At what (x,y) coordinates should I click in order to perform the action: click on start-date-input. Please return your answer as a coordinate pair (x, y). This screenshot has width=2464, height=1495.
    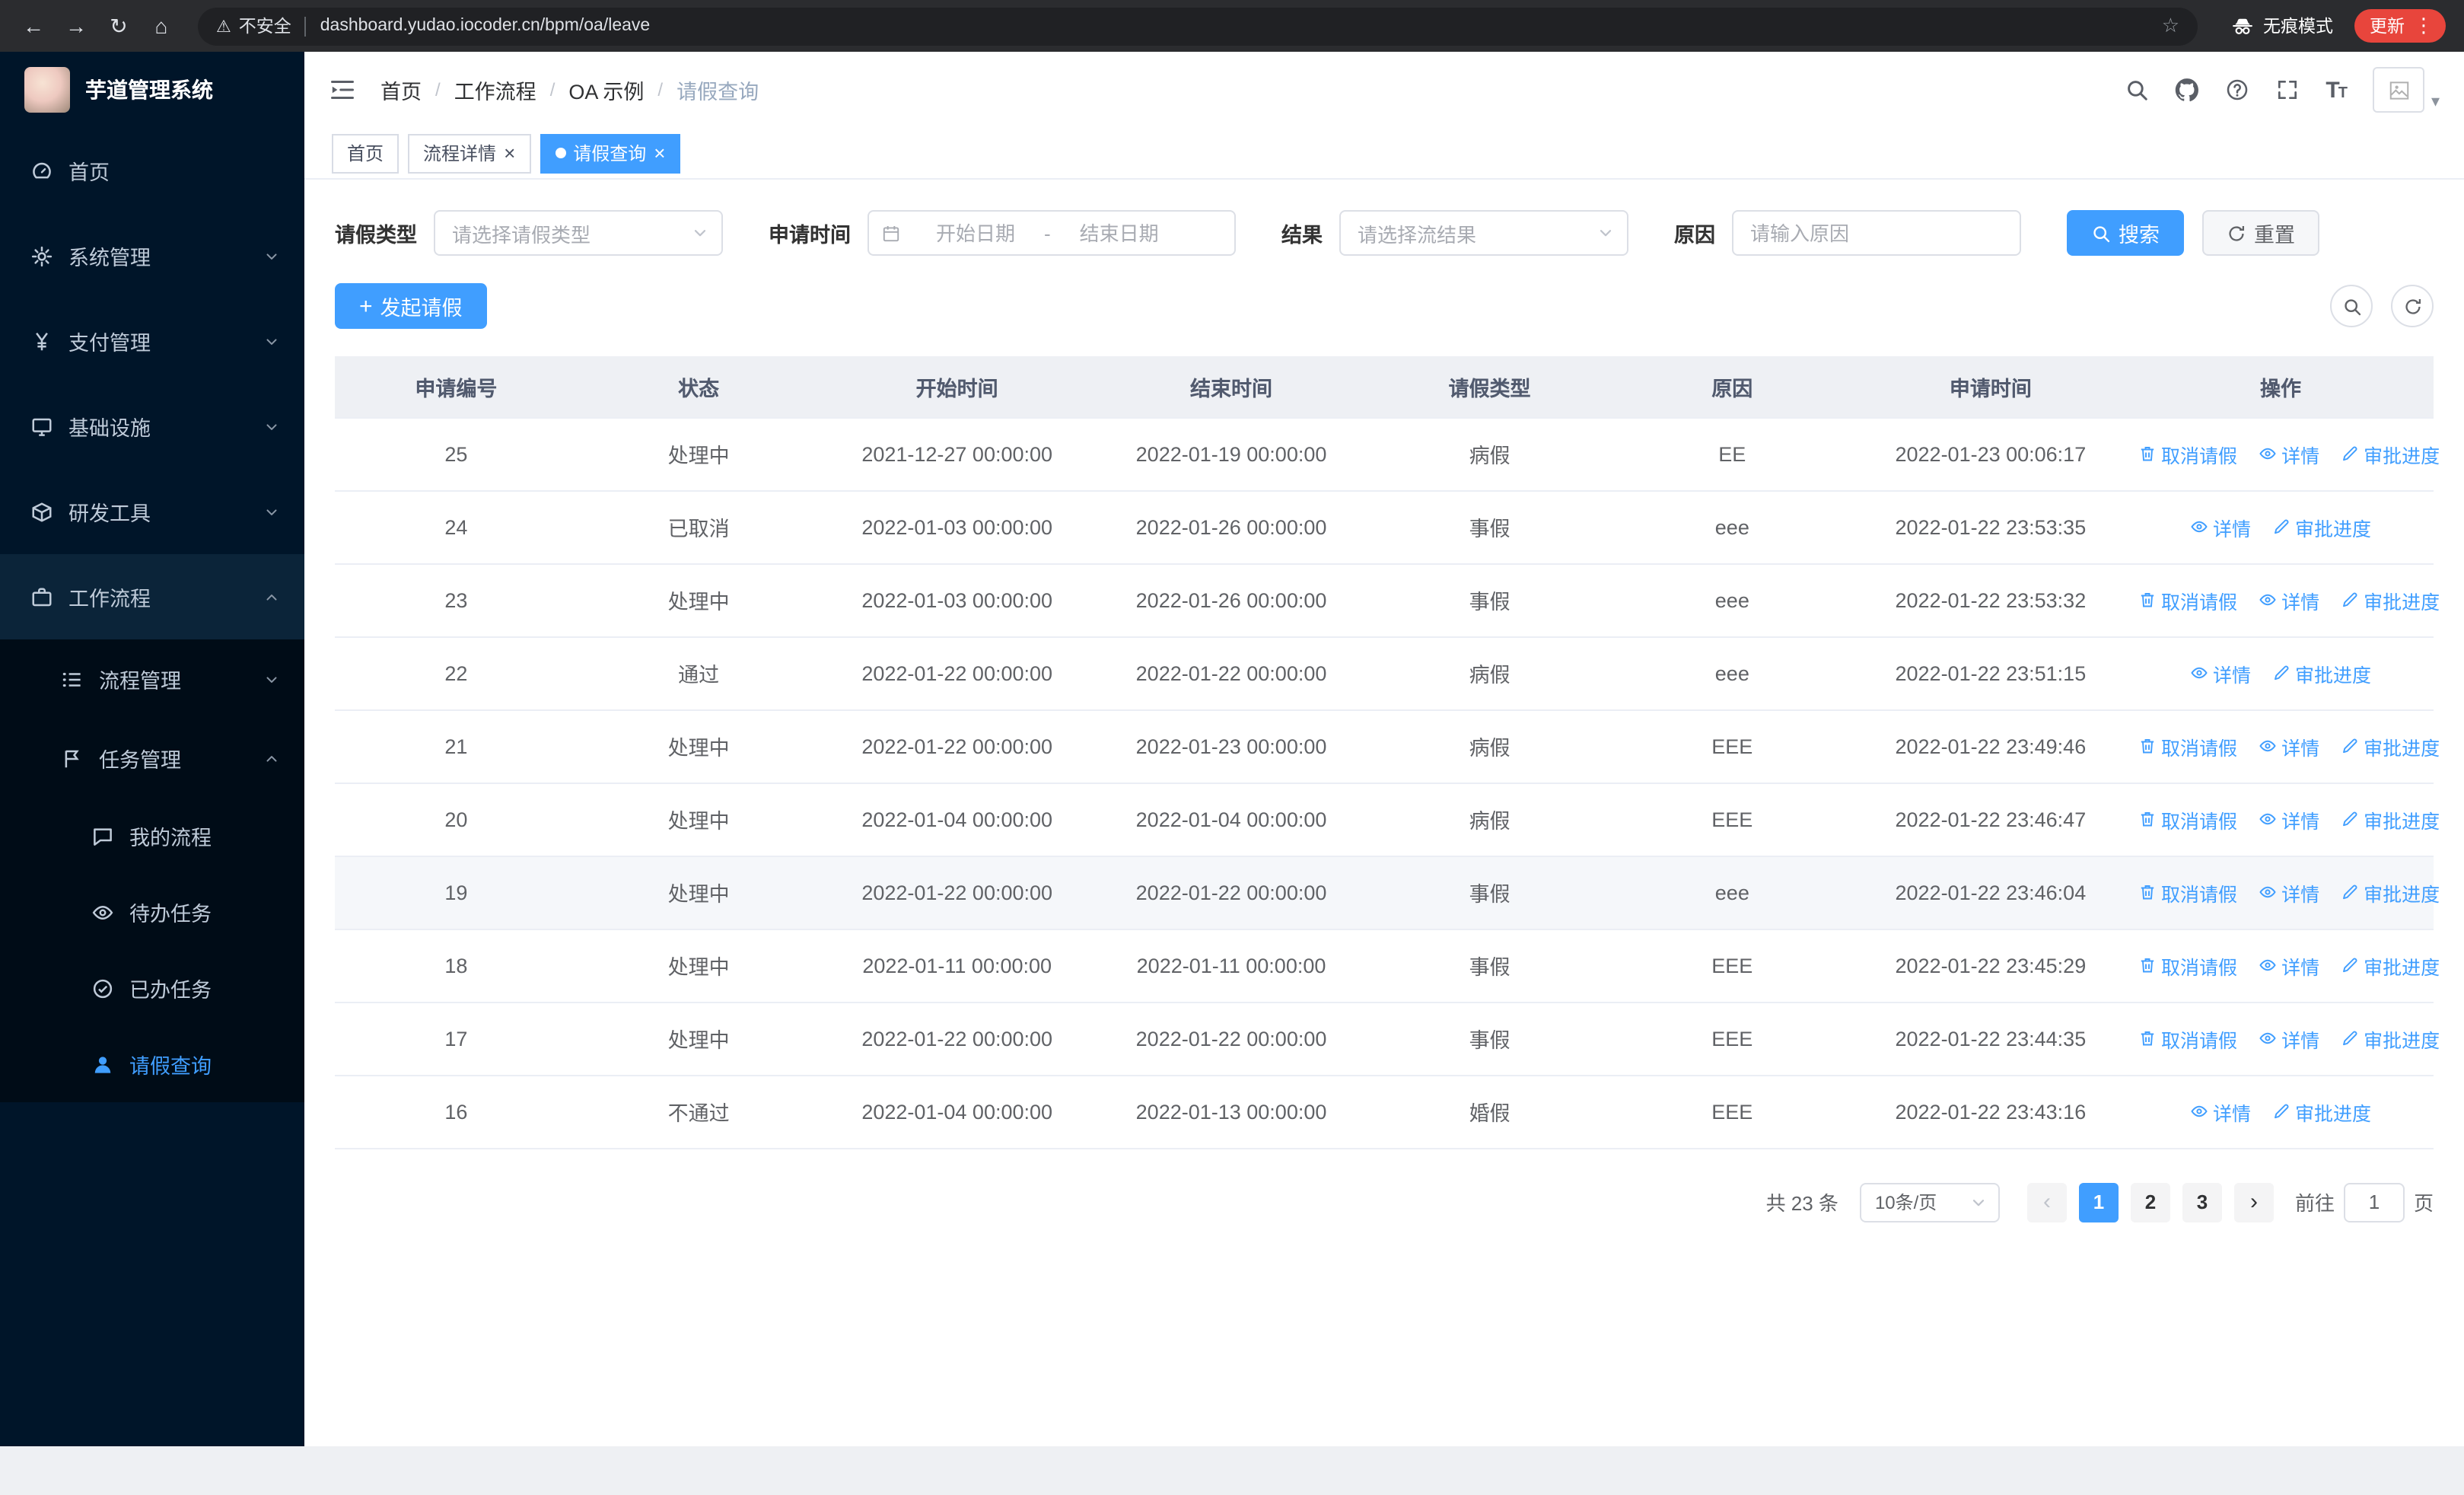
    Looking at the image, I should click on (976, 233).